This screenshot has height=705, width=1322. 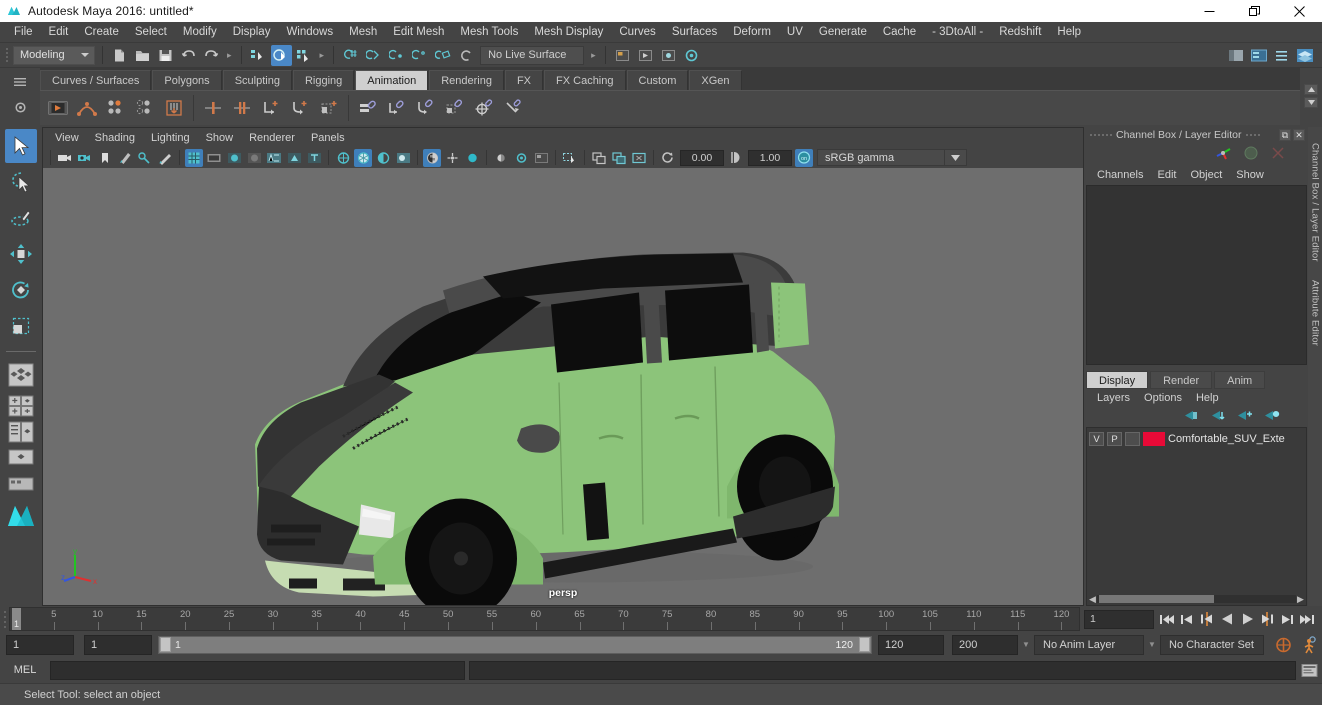 What do you see at coordinates (882, 670) in the screenshot?
I see `command-output` at bounding box center [882, 670].